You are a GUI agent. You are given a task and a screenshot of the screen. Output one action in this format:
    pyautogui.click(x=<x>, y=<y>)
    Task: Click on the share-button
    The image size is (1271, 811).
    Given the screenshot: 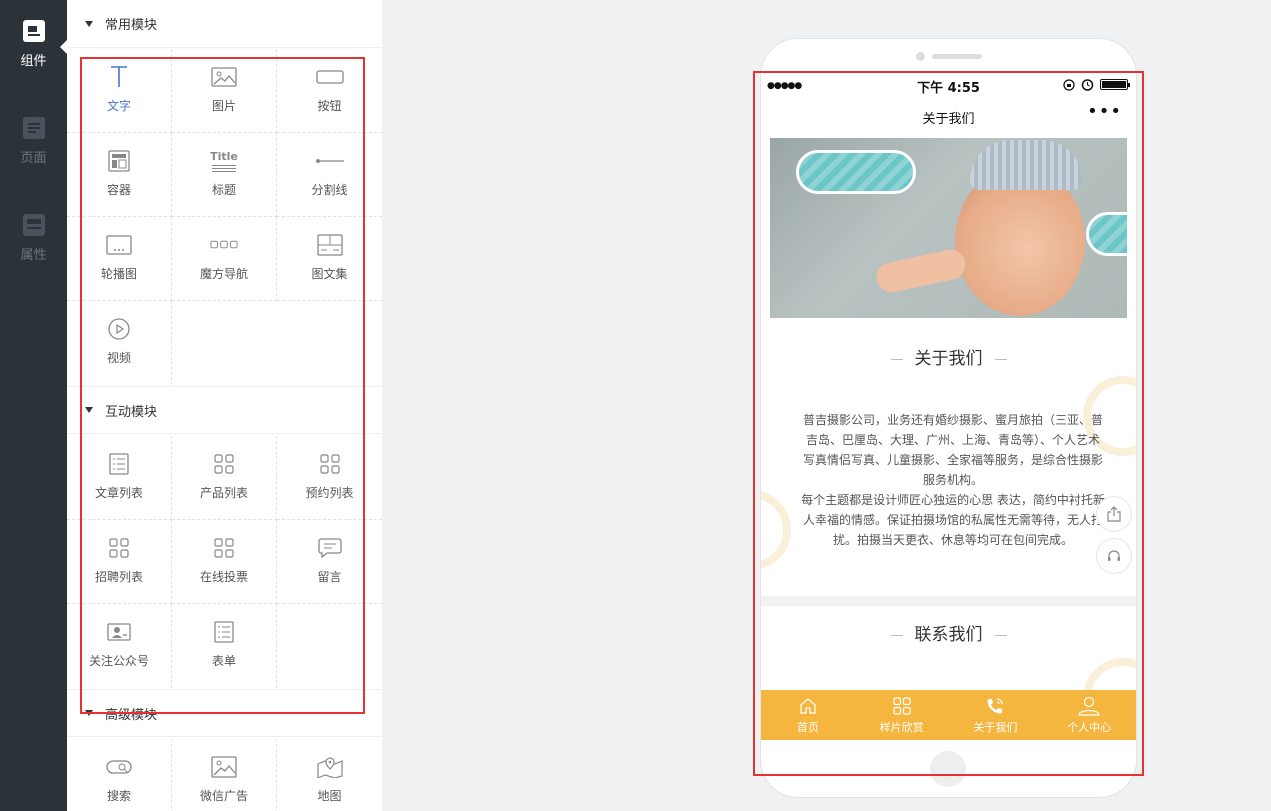 What is the action you would take?
    pyautogui.click(x=1114, y=514)
    